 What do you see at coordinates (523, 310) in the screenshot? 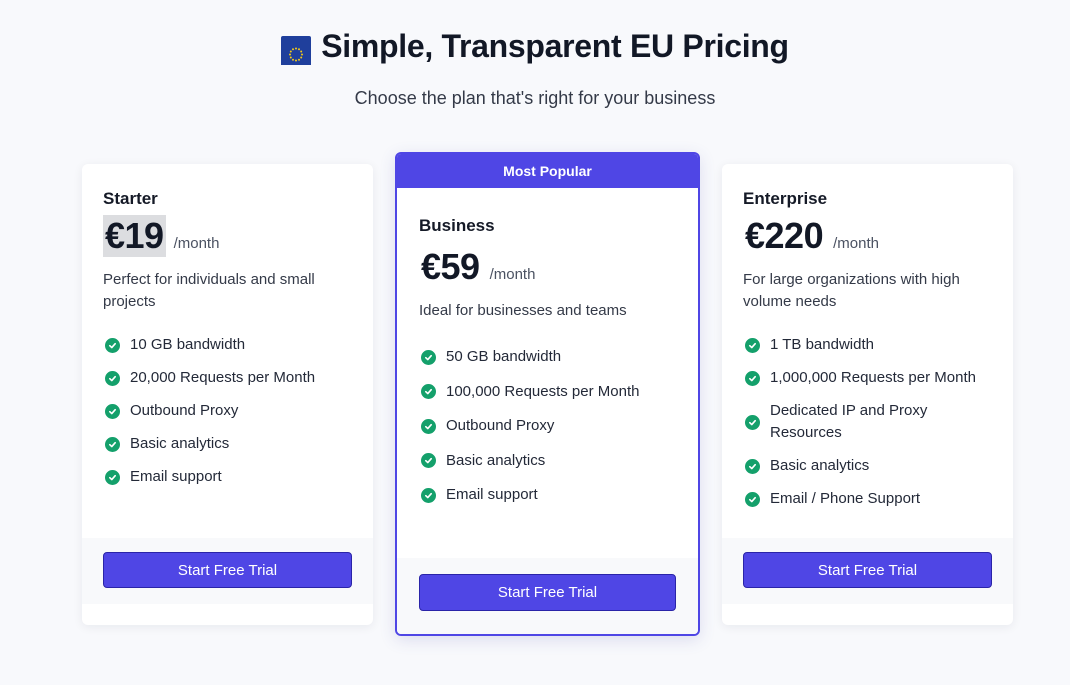
I see `plan-description: Ideal for businesses and teams` at bounding box center [523, 310].